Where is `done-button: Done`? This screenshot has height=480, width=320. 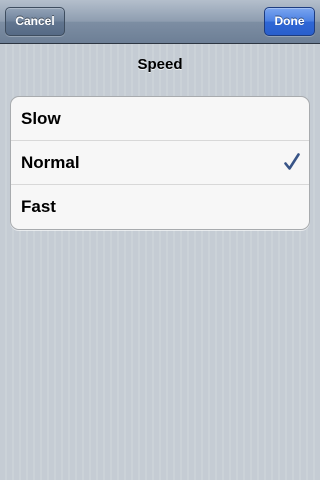 done-button: Done is located at coordinates (289, 21).